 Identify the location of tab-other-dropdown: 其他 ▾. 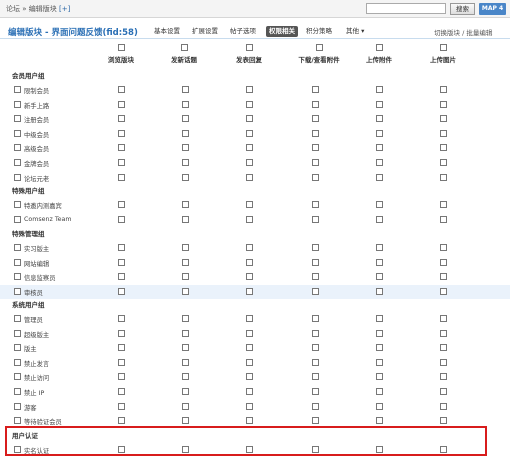
(355, 31).